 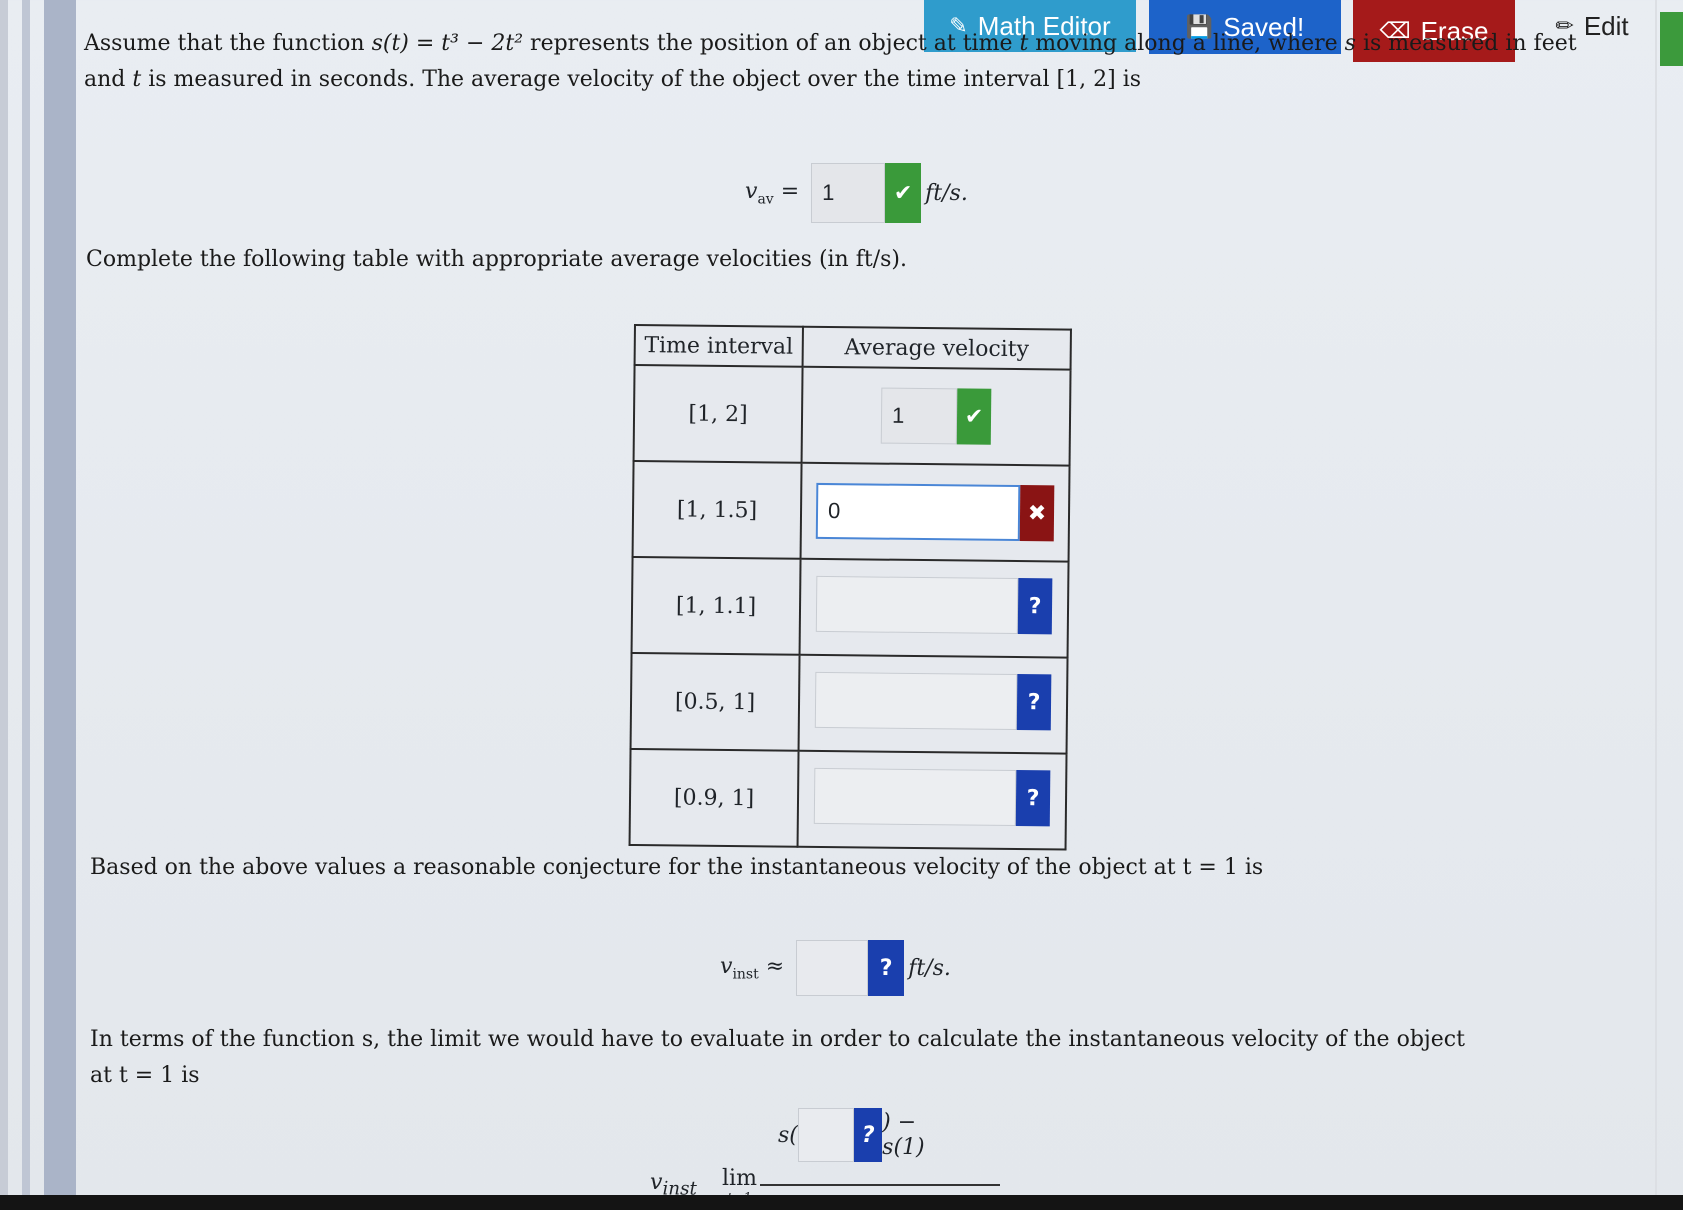 What do you see at coordinates (936, 348) in the screenshot?
I see `header-average-velocity: Average velocity` at bounding box center [936, 348].